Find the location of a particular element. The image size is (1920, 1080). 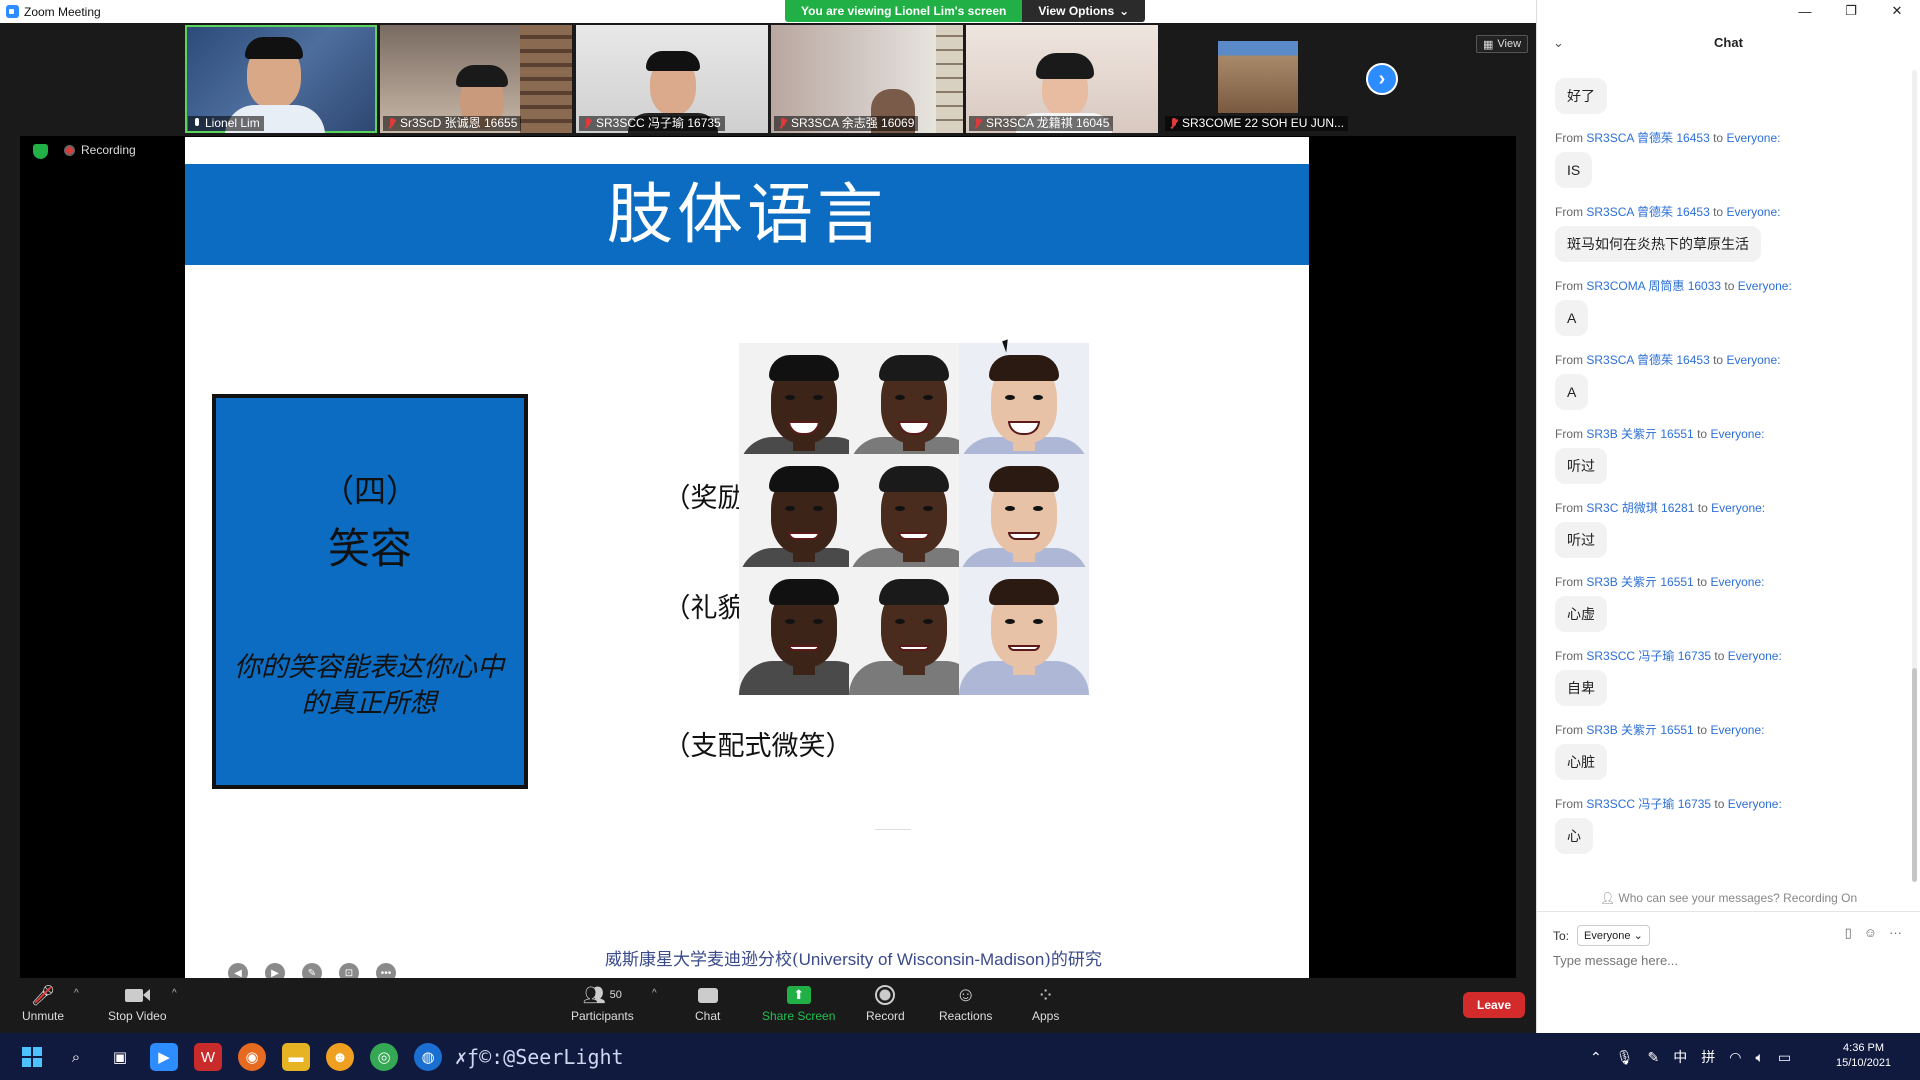

view-options-button: View Options ⌄ is located at coordinates (1084, 11).